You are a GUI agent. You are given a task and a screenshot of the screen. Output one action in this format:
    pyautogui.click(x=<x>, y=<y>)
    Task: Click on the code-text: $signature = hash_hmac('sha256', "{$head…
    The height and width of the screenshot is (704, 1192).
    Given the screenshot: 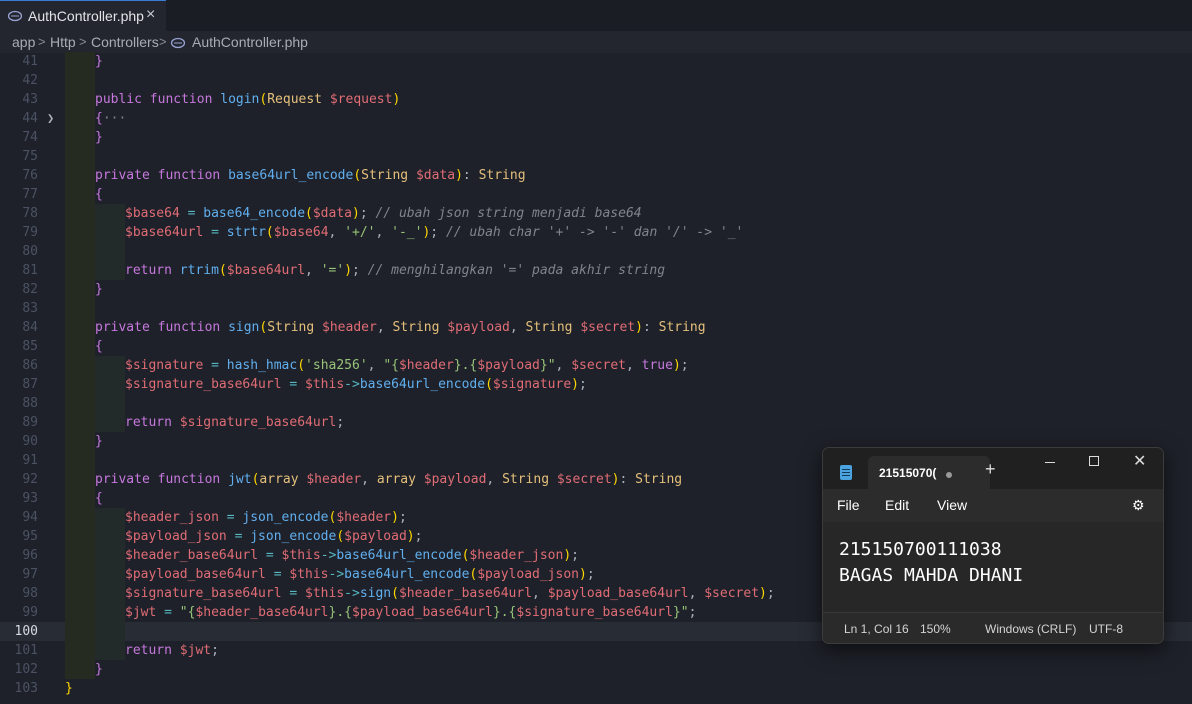 What is the action you would take?
    pyautogui.click(x=407, y=365)
    